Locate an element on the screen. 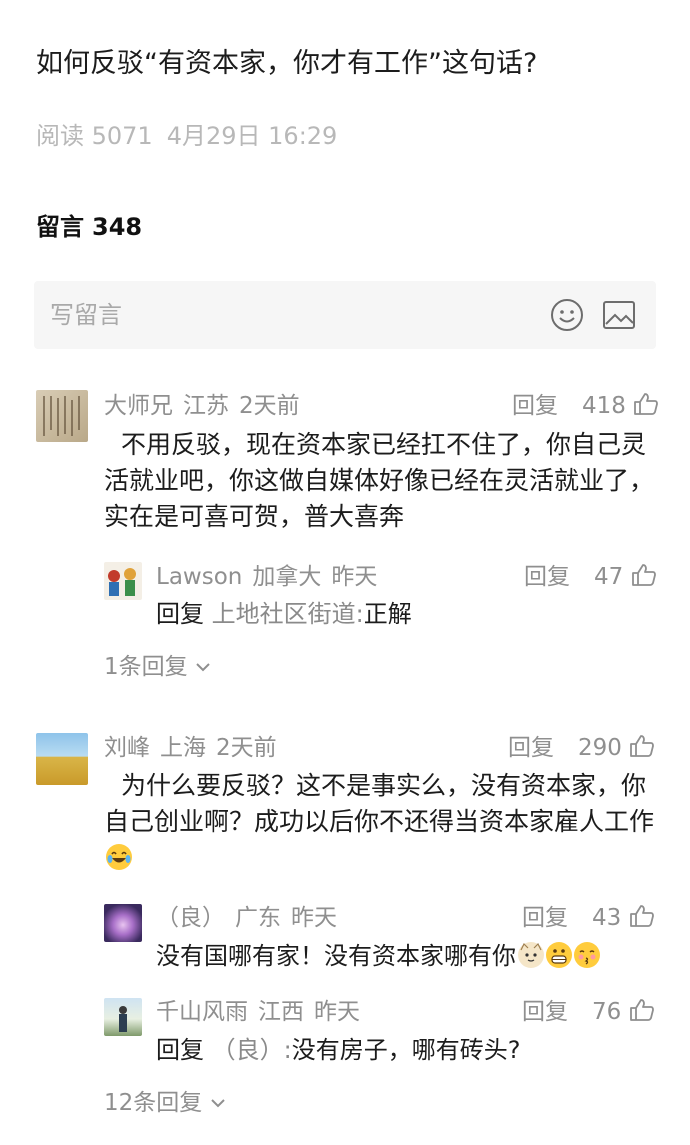 The width and height of the screenshot is (690, 1145). more-replies-label: 1条回复 is located at coordinates (146, 667).